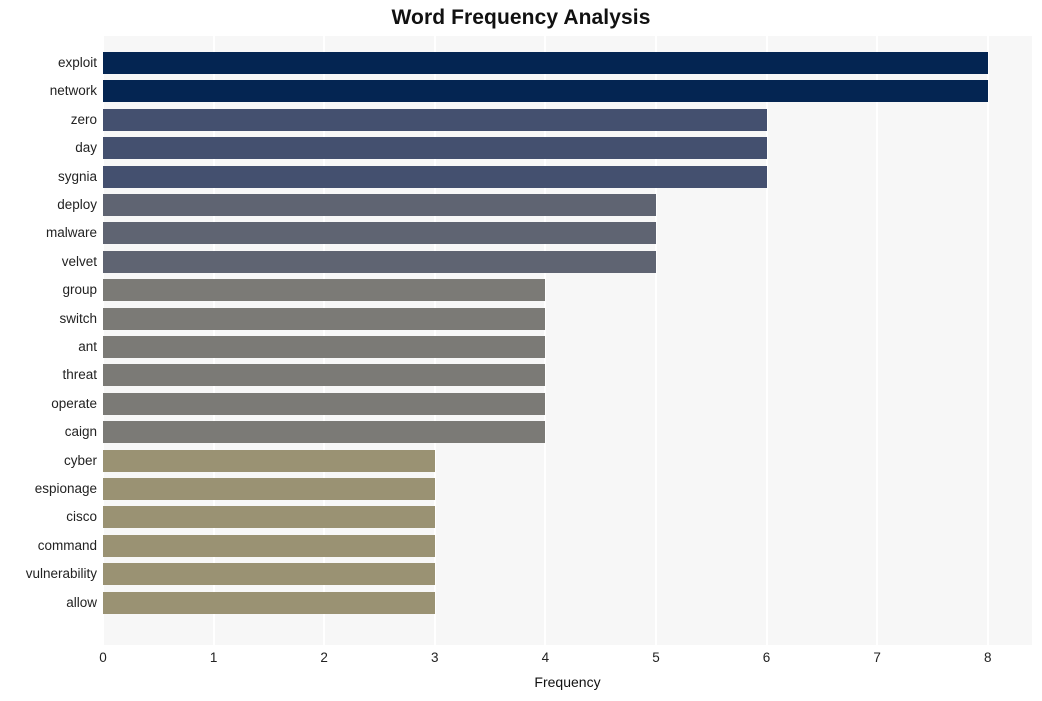  Describe the element at coordinates (77, 62) in the screenshot. I see `y-axis-label: exploit` at that location.